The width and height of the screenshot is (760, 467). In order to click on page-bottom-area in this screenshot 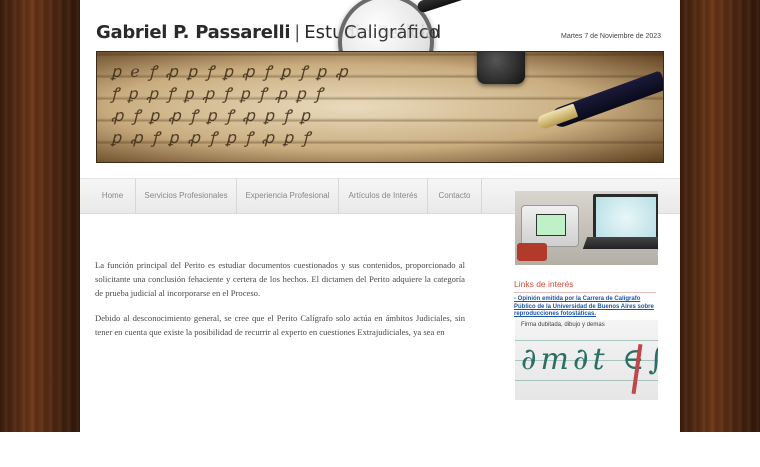, I will do `click(380, 449)`.